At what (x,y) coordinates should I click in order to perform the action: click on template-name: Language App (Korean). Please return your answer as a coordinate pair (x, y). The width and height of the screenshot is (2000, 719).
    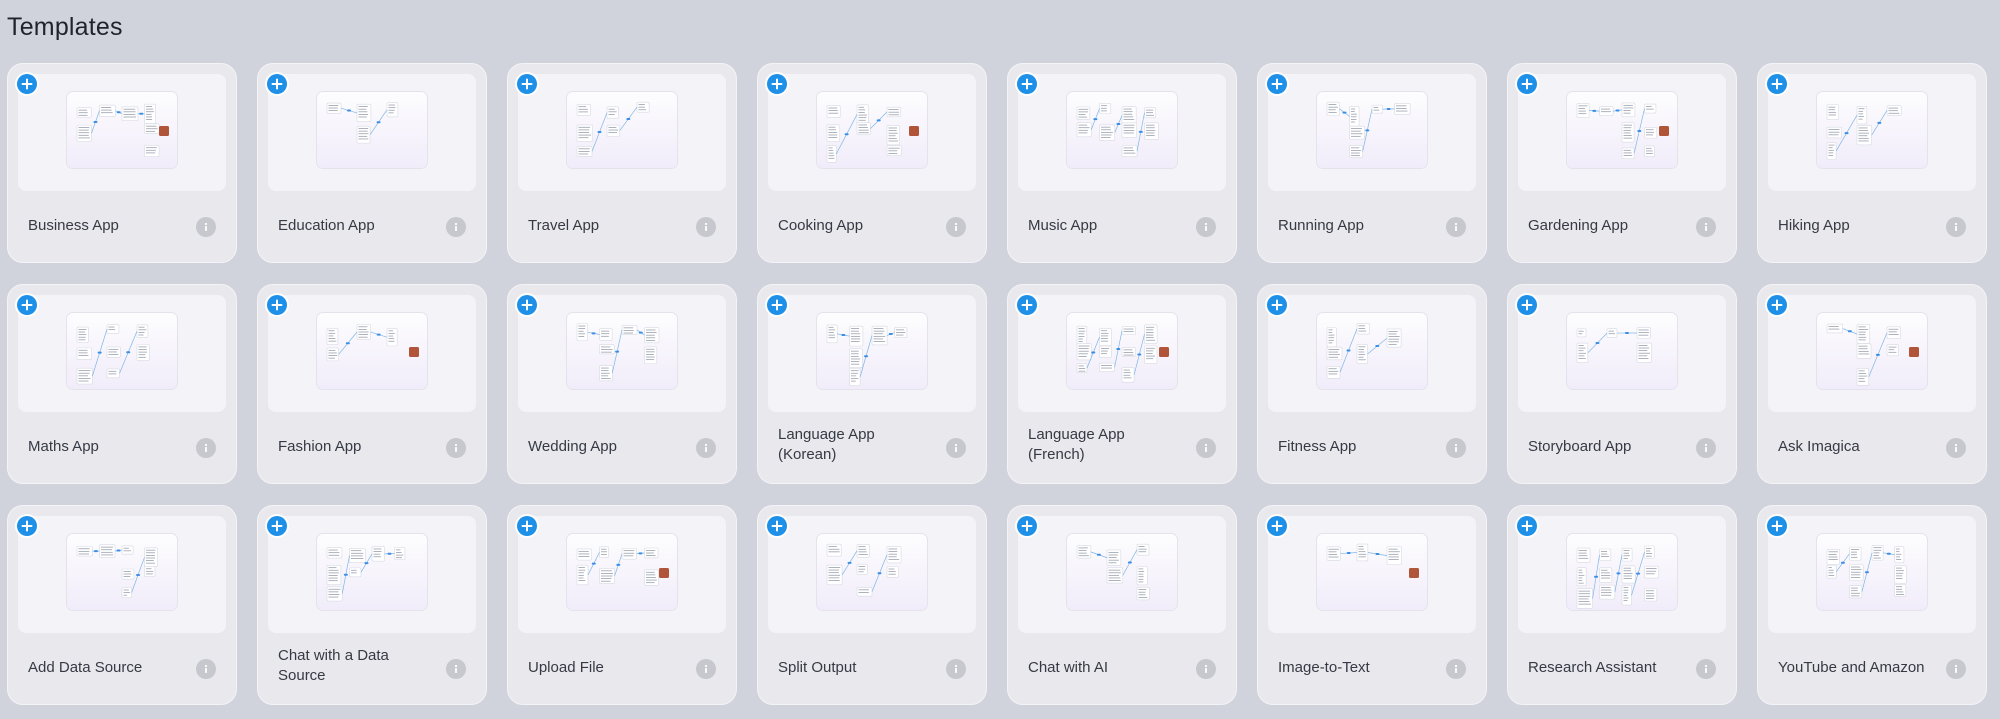
    Looking at the image, I should click on (826, 444).